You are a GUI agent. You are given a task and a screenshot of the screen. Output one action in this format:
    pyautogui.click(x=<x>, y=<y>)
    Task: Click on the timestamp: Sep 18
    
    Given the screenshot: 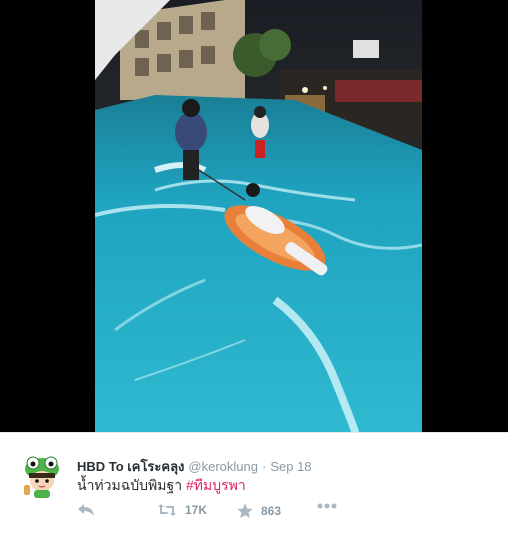 What is the action you would take?
    pyautogui.click(x=290, y=466)
    